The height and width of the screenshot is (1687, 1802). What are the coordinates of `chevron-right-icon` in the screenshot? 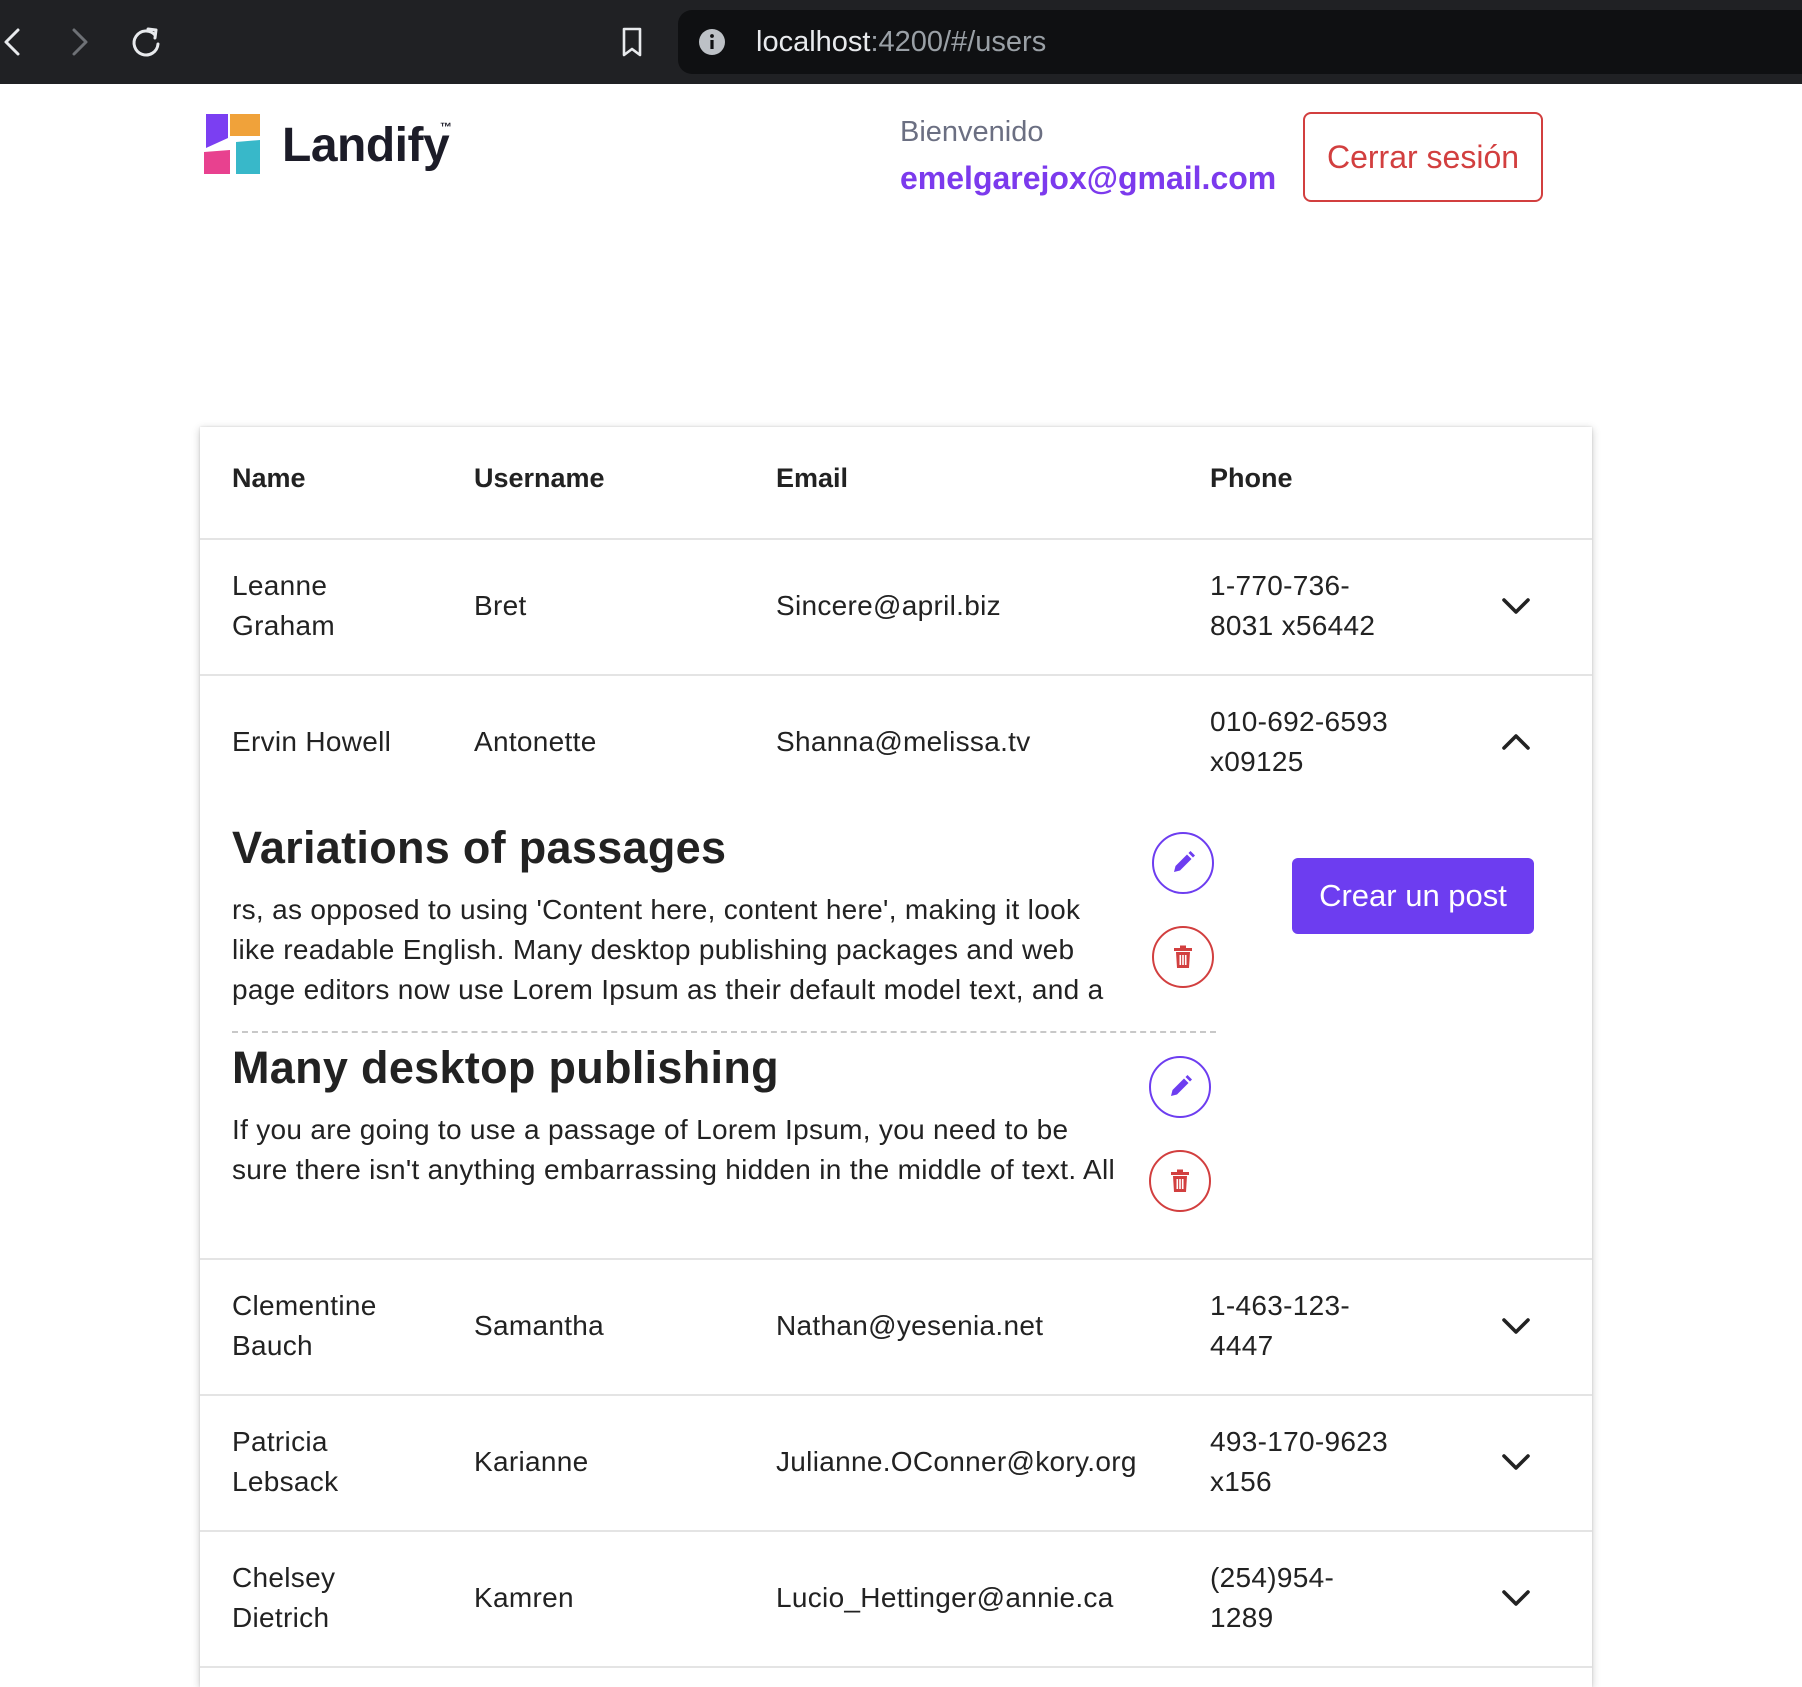 It's located at (80, 42).